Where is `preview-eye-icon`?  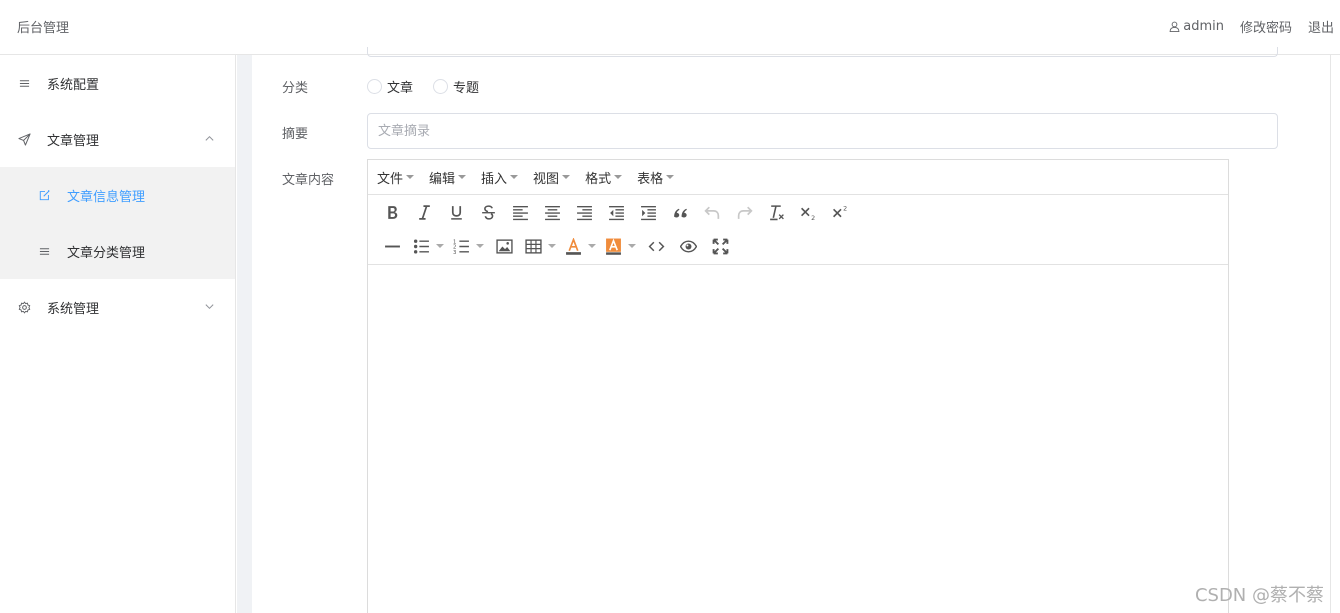
preview-eye-icon is located at coordinates (688, 246).